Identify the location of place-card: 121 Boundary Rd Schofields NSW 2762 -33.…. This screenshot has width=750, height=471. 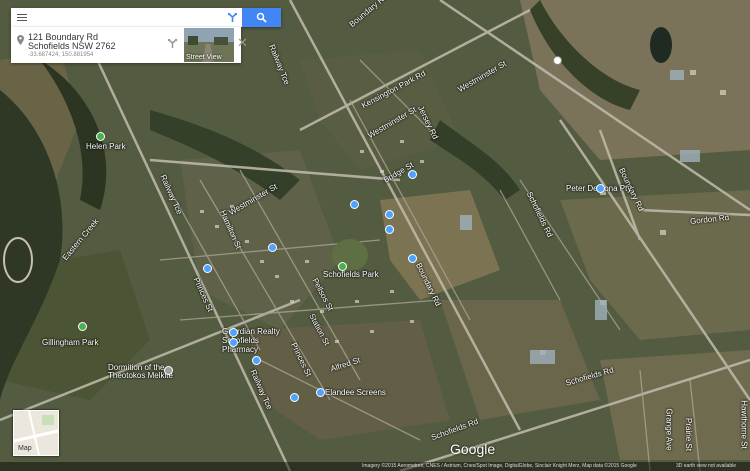
(129, 45).